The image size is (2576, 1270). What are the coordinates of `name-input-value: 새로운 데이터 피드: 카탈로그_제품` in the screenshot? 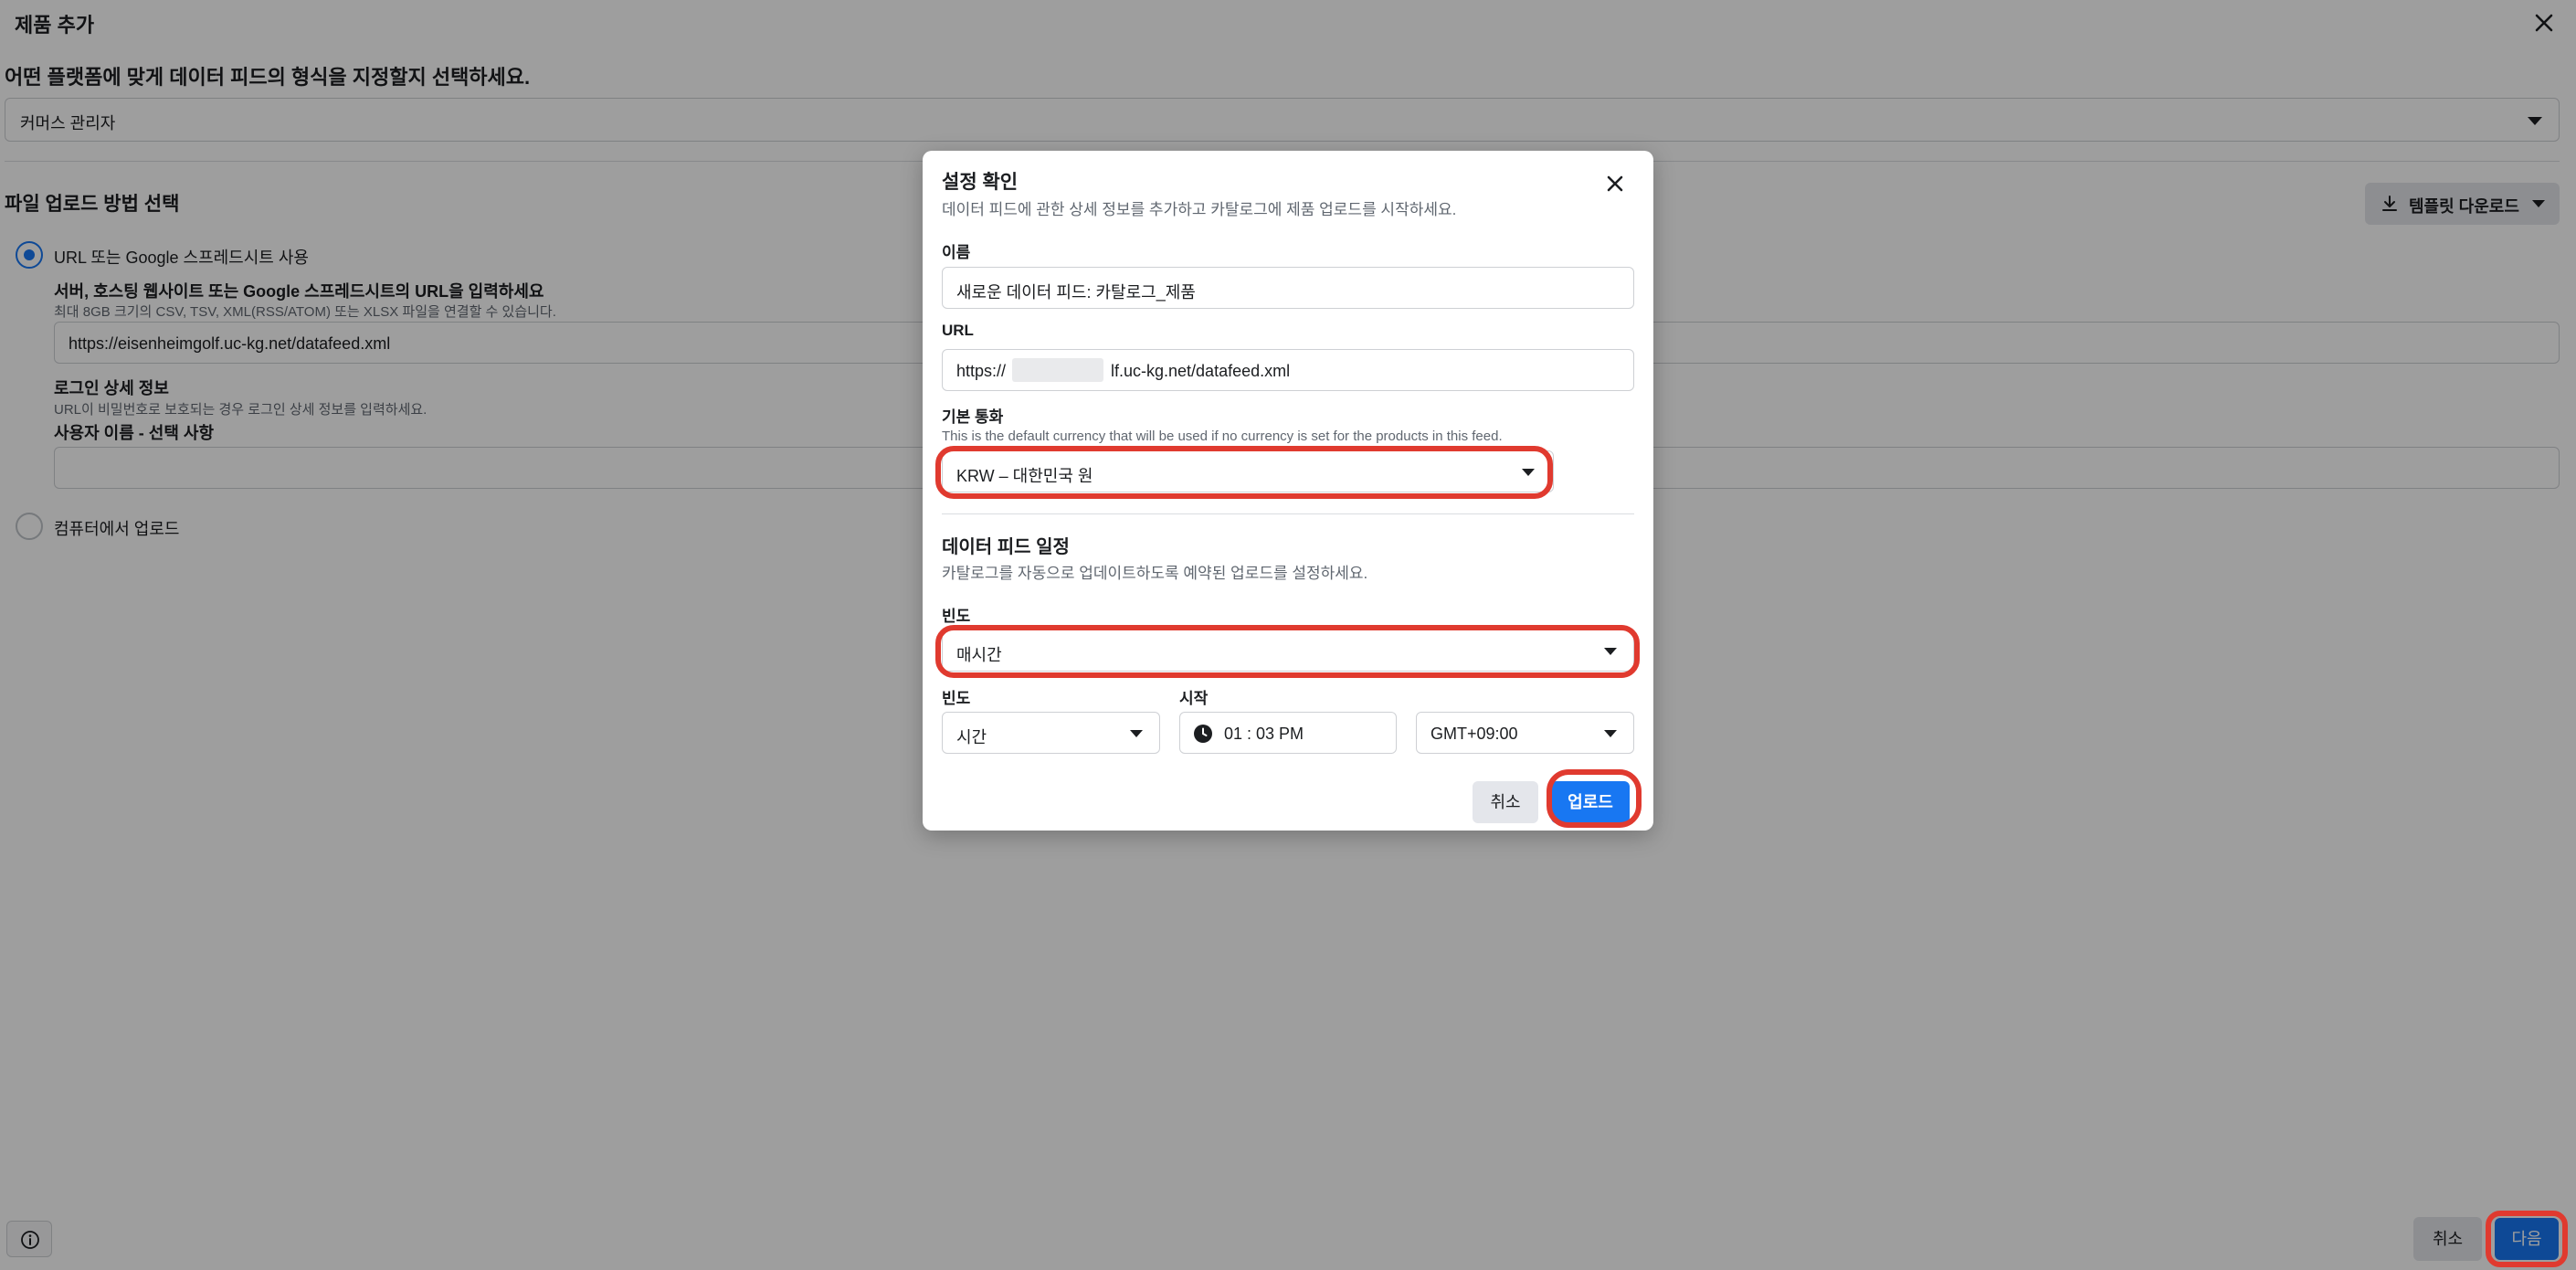 It's located at (1076, 292).